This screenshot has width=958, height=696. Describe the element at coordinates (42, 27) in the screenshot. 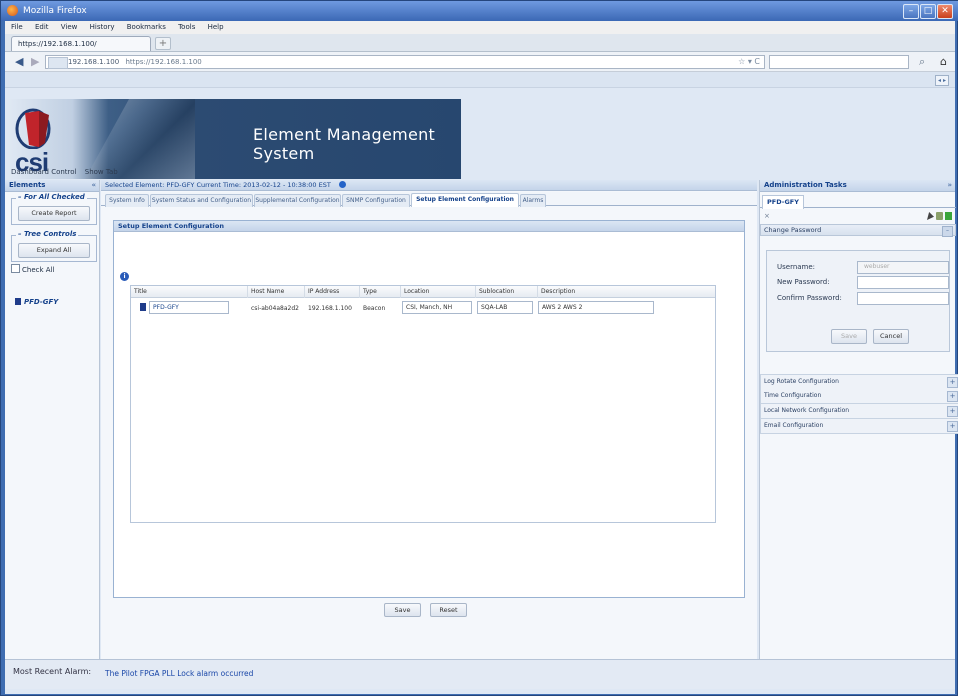

I see `menu-edit: Edit` at that location.